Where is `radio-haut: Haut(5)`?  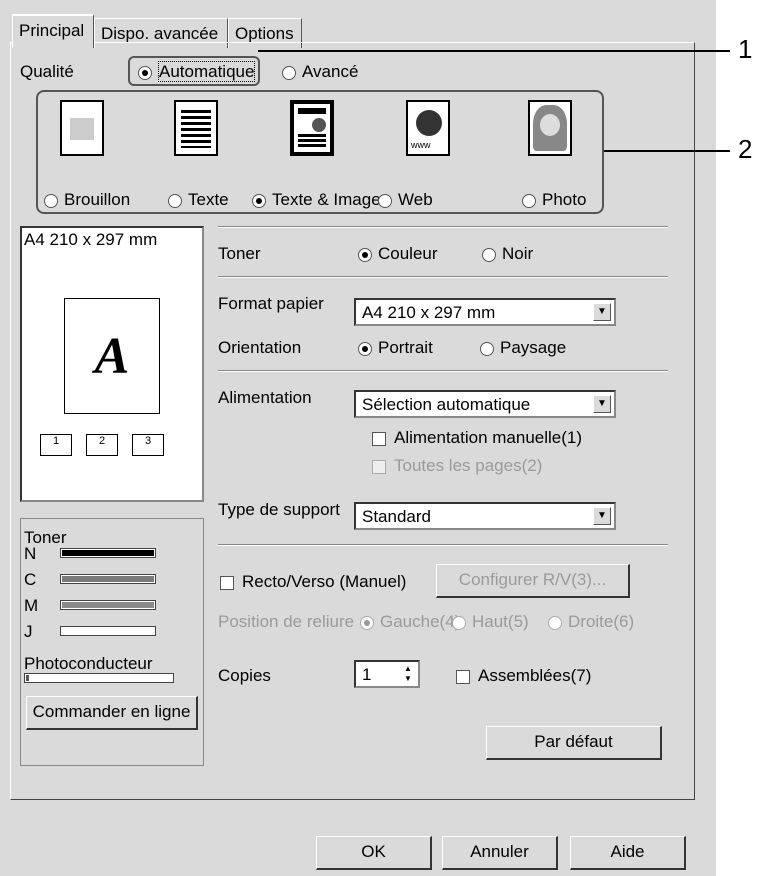 radio-haut: Haut(5) is located at coordinates (490, 622).